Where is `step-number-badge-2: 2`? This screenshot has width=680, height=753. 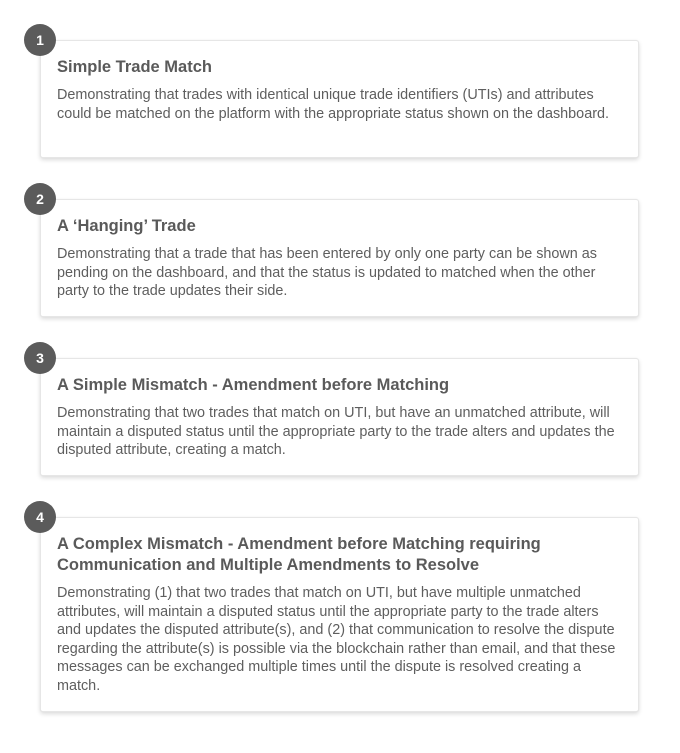 step-number-badge-2: 2 is located at coordinates (40, 199).